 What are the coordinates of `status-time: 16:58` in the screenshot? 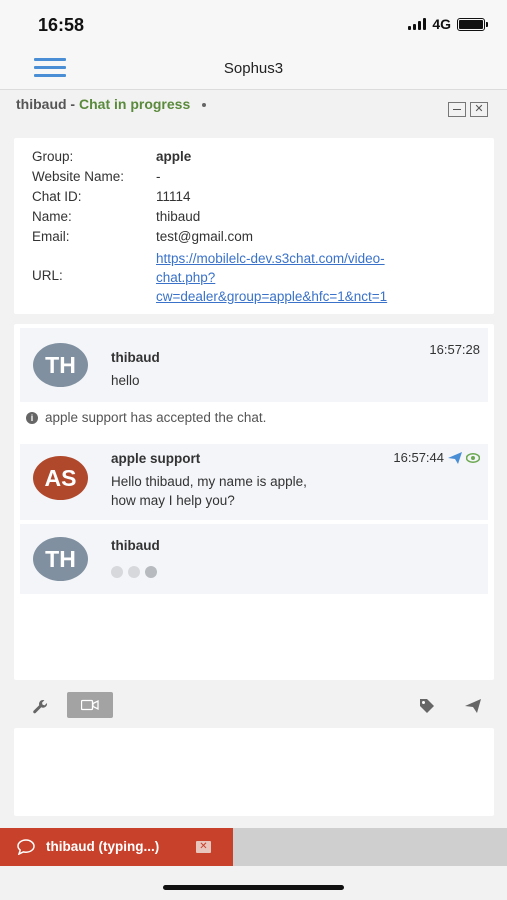 It's located at (61, 25).